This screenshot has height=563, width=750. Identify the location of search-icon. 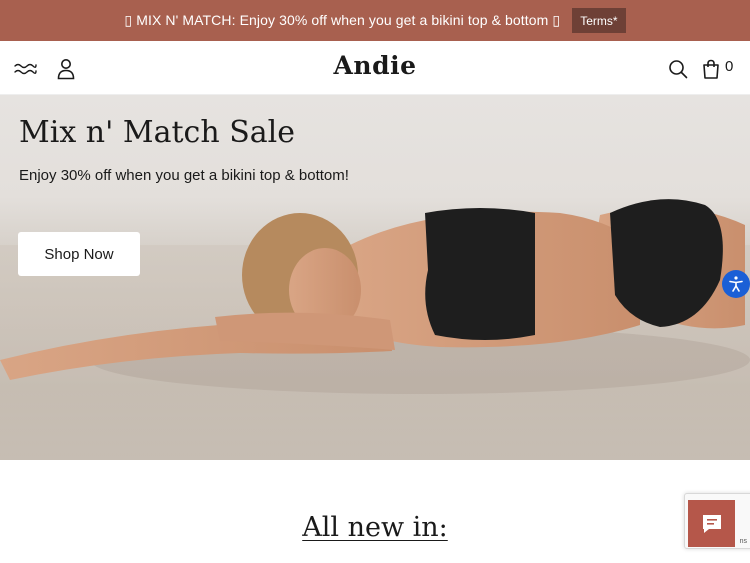
(678, 69).